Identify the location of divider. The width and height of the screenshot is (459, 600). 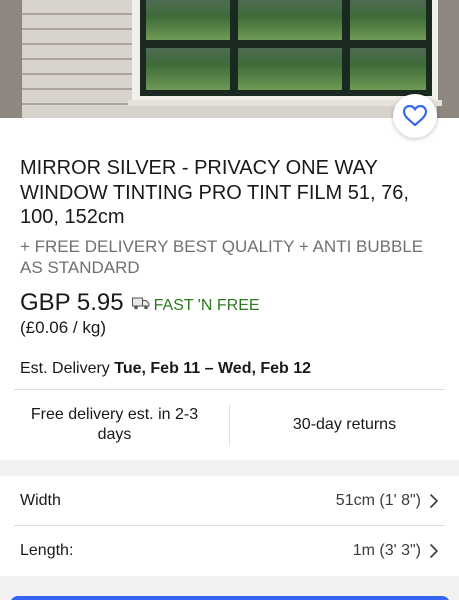
(229, 389).